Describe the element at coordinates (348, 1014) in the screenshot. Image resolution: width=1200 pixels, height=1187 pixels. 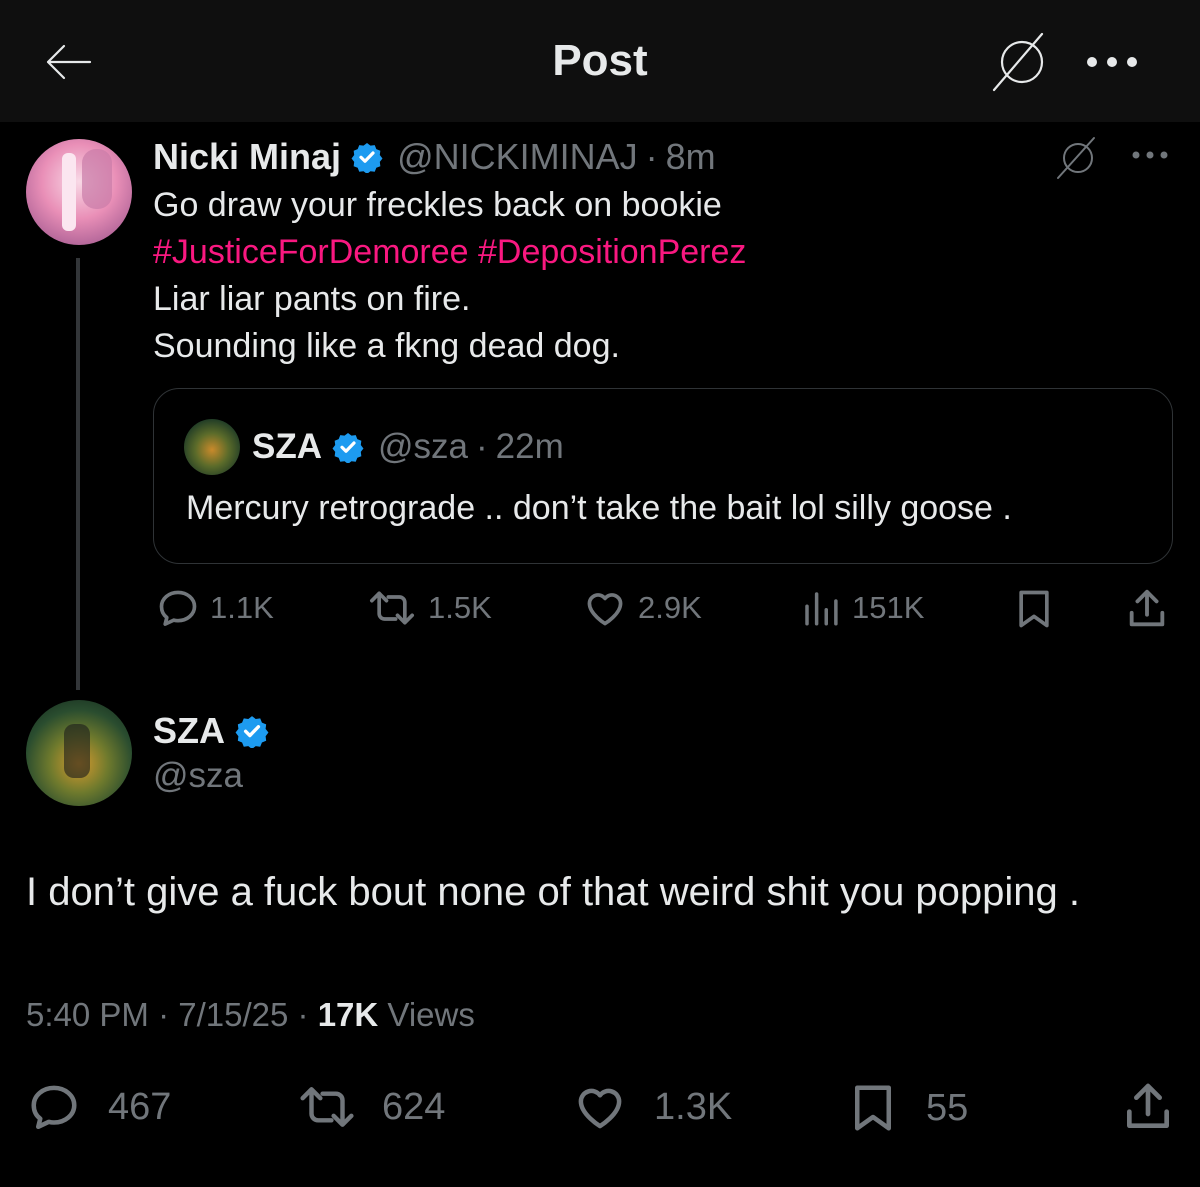
I see `views-count: 17K` at that location.